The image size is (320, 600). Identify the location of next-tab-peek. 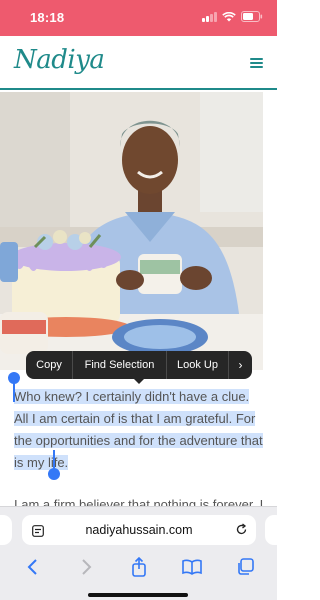
(275, 530).